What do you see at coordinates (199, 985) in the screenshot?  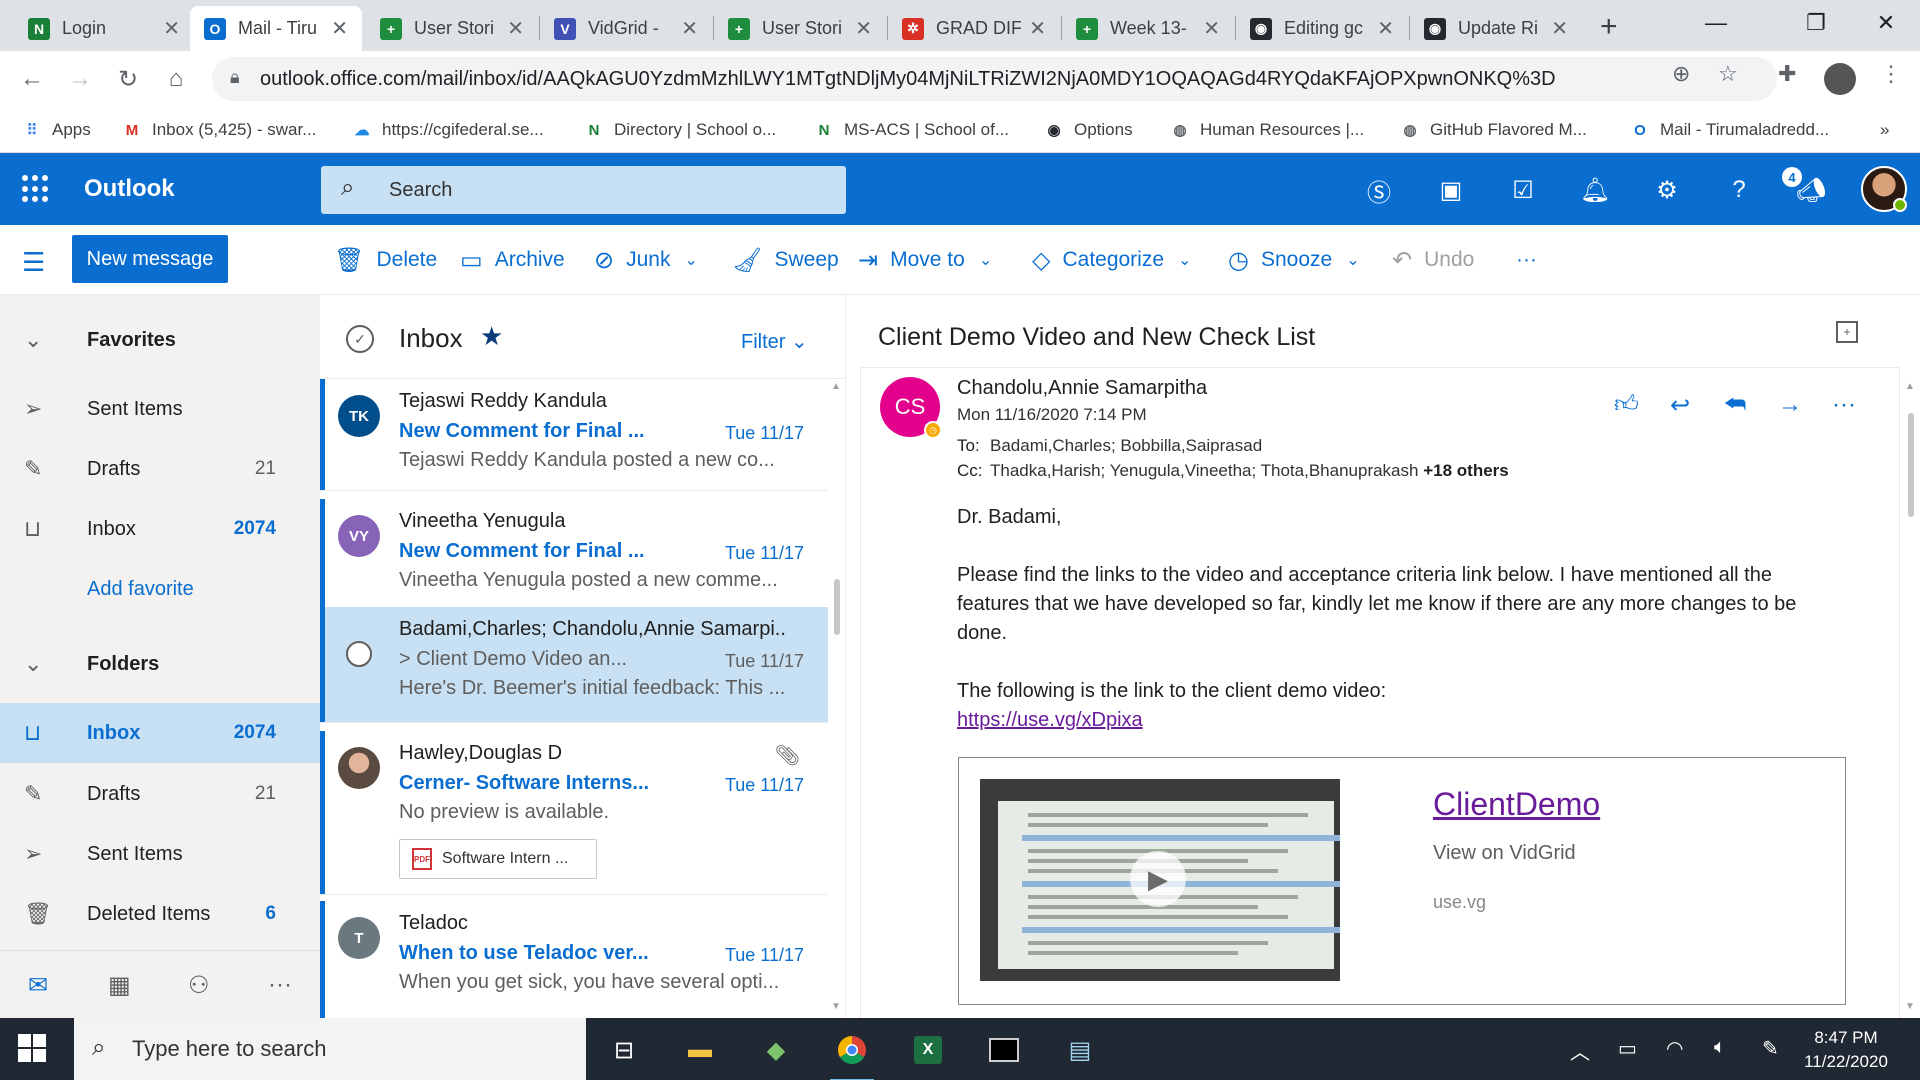 I see `people-icon: ⚇` at bounding box center [199, 985].